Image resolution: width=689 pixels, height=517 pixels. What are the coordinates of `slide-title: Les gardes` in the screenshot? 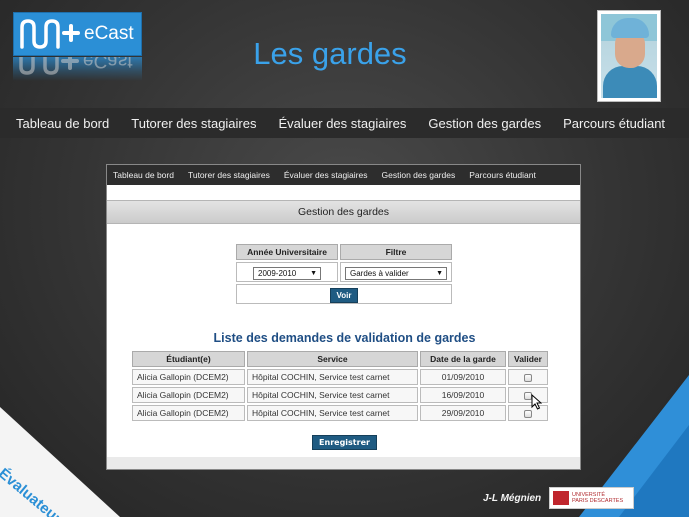 It's located at (330, 53).